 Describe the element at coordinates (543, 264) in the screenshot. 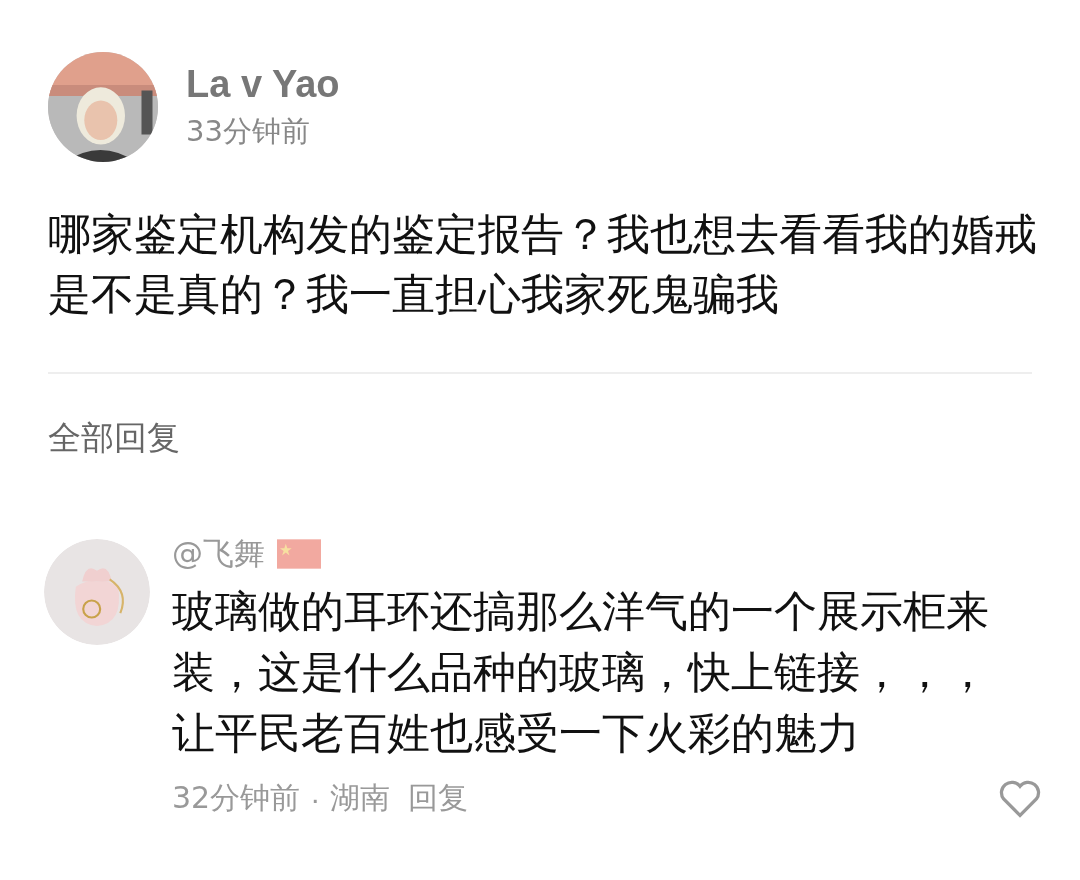

I see `post-text: 哪家鉴定机构发的鉴定报告？我也想去看看我的婚戒是不是真的？我一直担心我家死鬼骗我` at that location.